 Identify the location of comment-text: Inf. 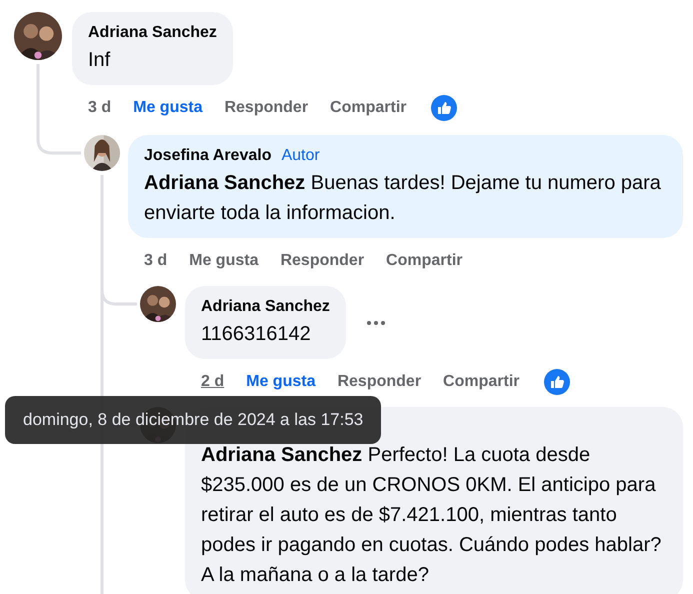
(100, 60).